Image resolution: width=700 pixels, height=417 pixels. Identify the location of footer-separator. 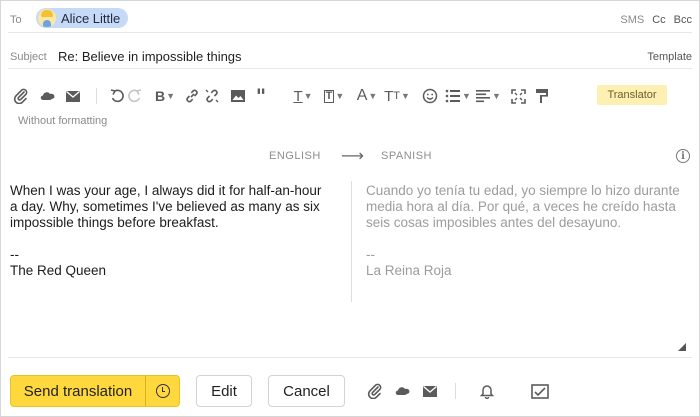
(455, 391).